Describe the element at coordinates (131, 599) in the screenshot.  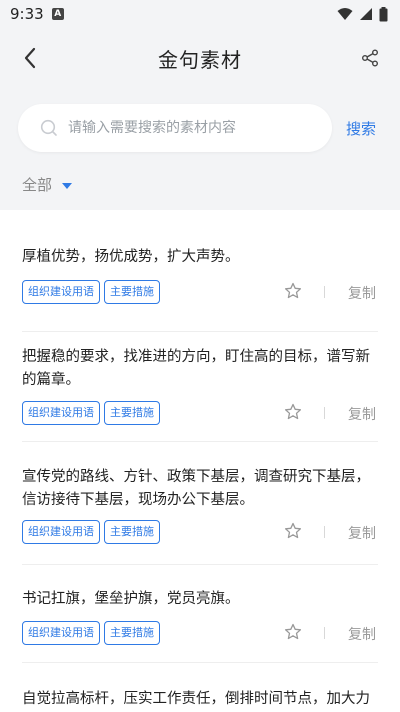
I see `quote-text: 书记扛旗，堡垒护旗，党员亮旗。` at that location.